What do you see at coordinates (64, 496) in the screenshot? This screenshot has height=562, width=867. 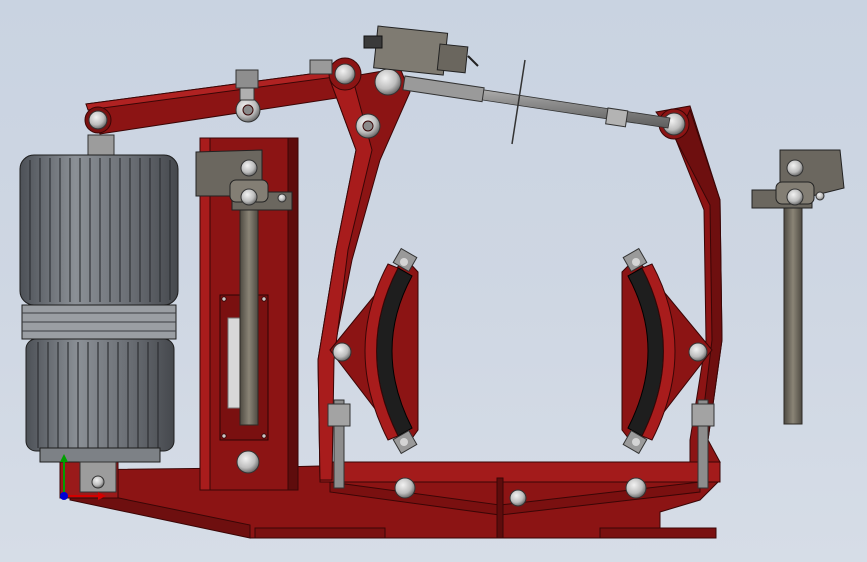 I see `triad-z-axis` at bounding box center [64, 496].